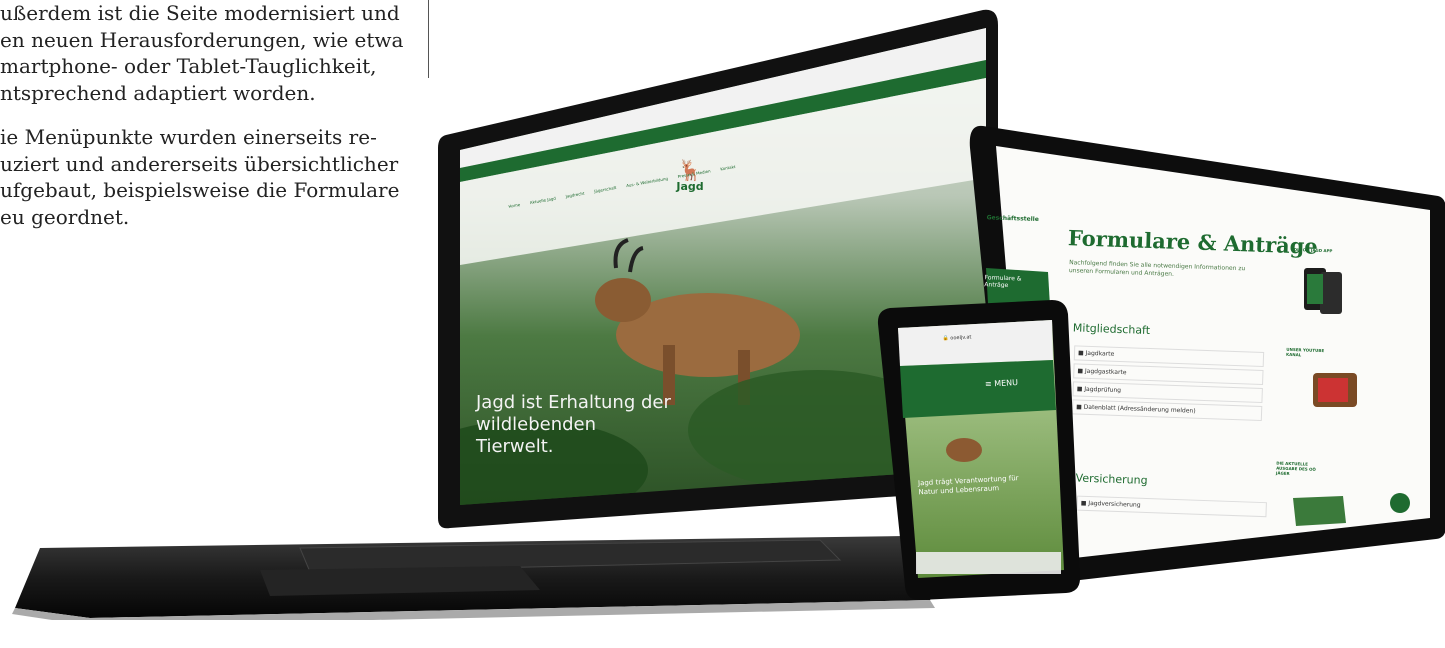 The height and width of the screenshot is (648, 1445). Describe the element at coordinates (988, 384) in the screenshot. I see `hamburger-icon: ≡` at that location.